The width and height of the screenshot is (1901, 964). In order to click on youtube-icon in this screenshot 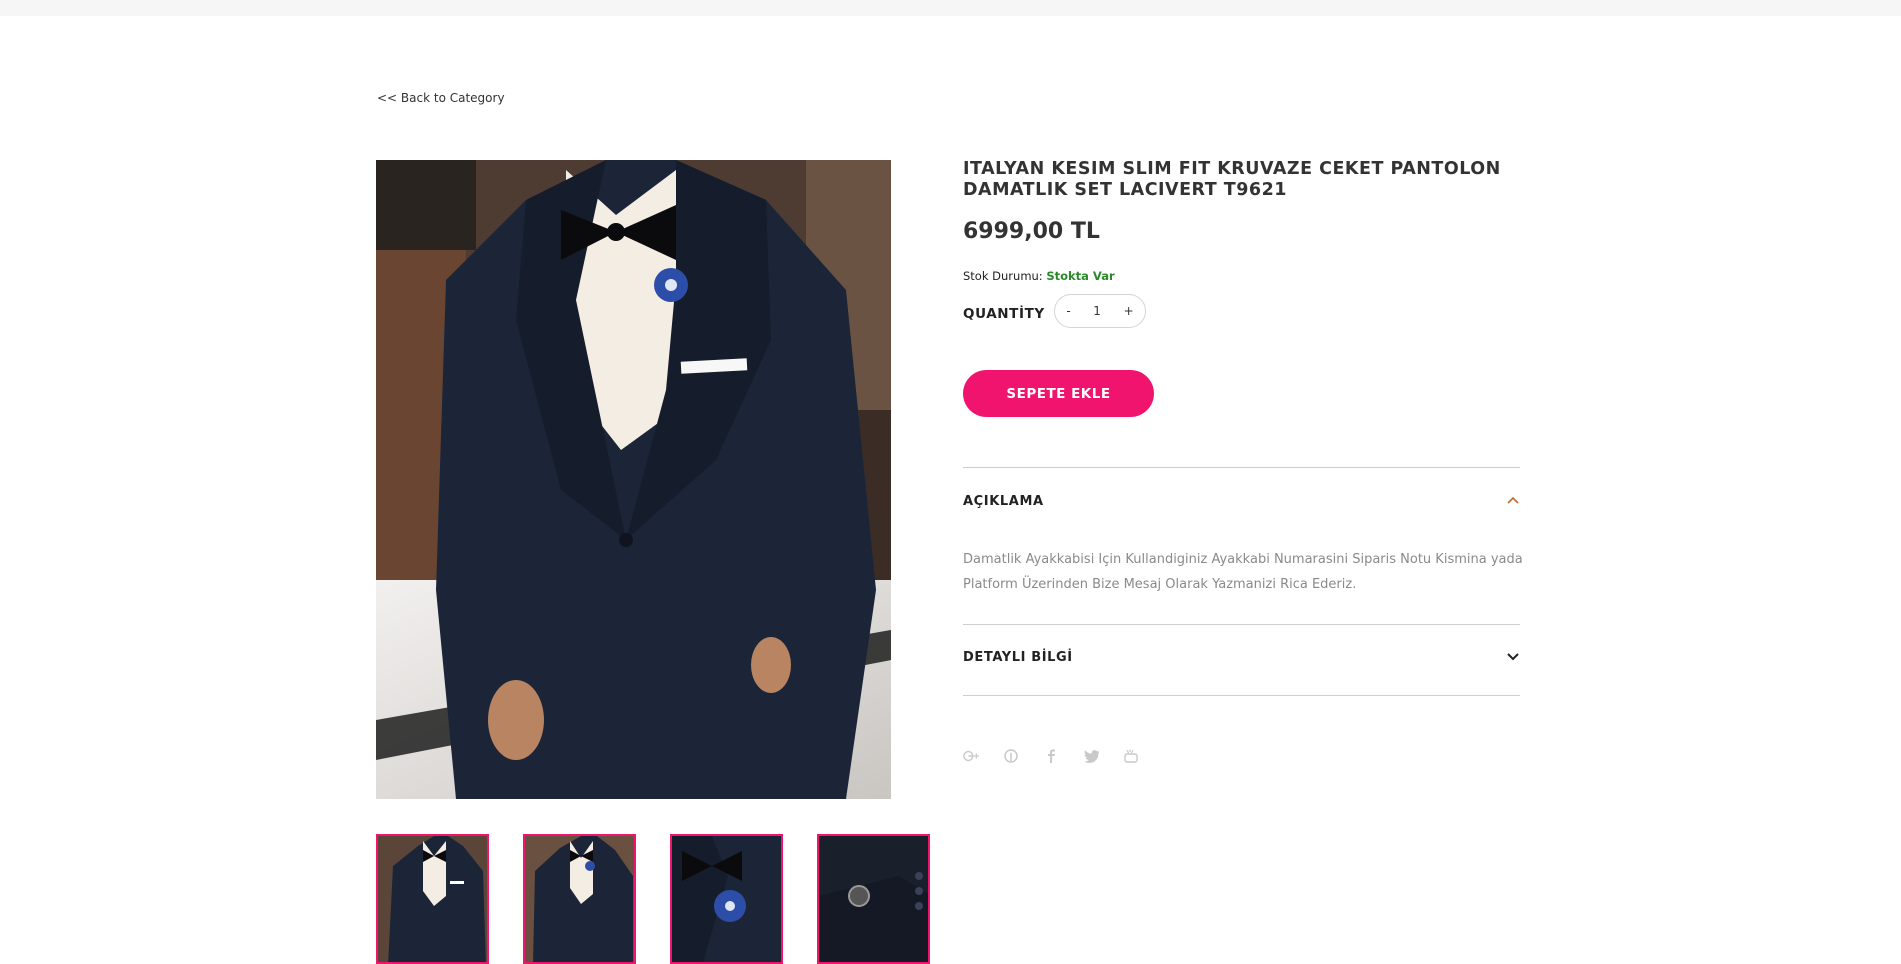, I will do `click(1131, 756)`.